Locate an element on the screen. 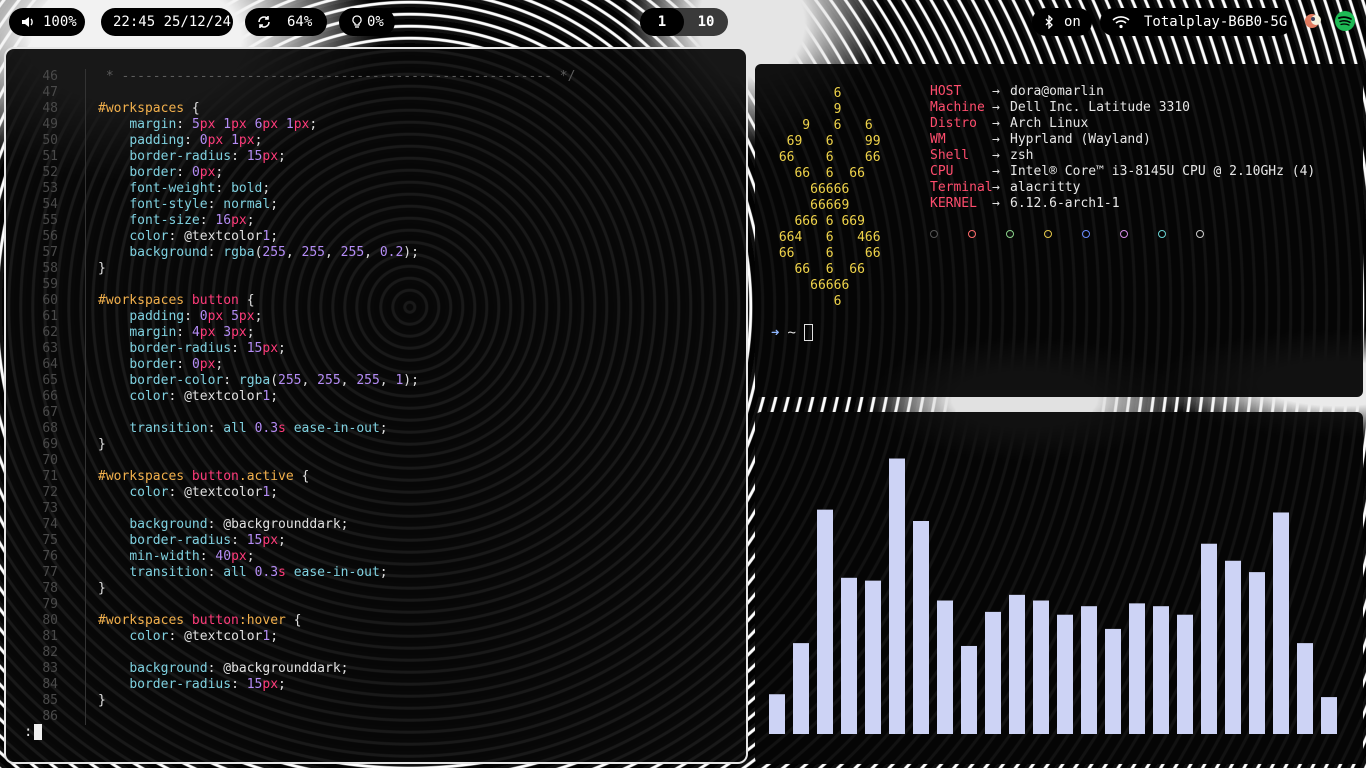 The width and height of the screenshot is (1366, 768). code-line: 75 border-radius: 15px; is located at coordinates (376, 541).